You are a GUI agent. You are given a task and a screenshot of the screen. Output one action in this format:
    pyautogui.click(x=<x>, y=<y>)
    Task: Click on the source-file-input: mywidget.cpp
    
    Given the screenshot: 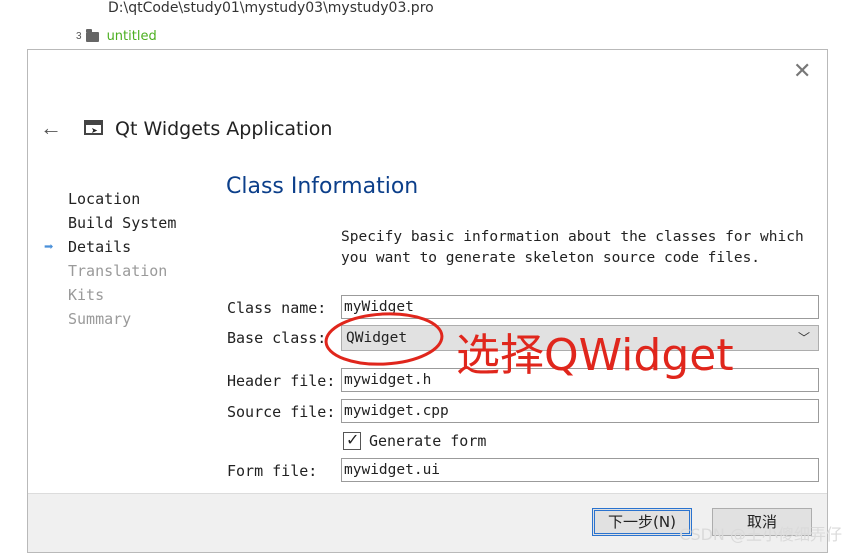 What is the action you would take?
    pyautogui.click(x=580, y=411)
    